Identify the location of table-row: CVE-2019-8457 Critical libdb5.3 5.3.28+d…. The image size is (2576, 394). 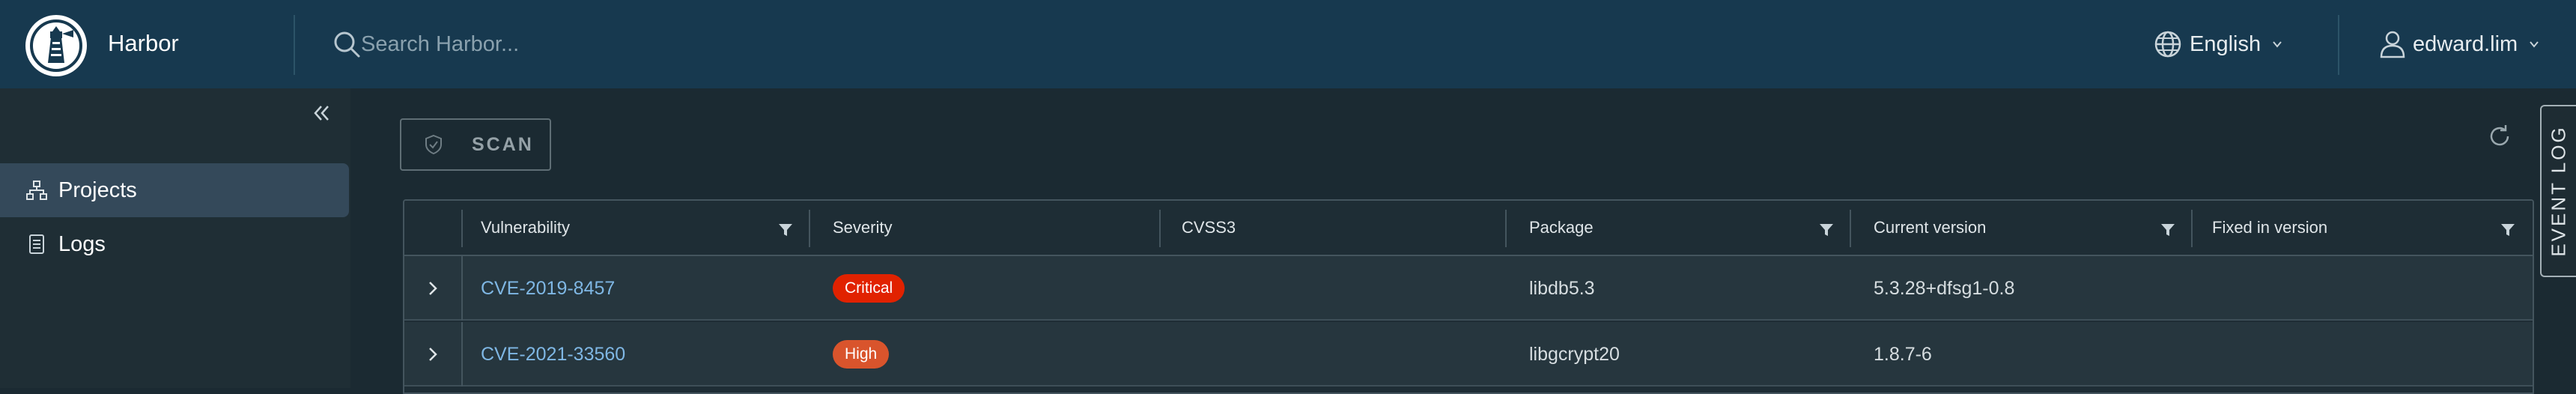
(1468, 288).